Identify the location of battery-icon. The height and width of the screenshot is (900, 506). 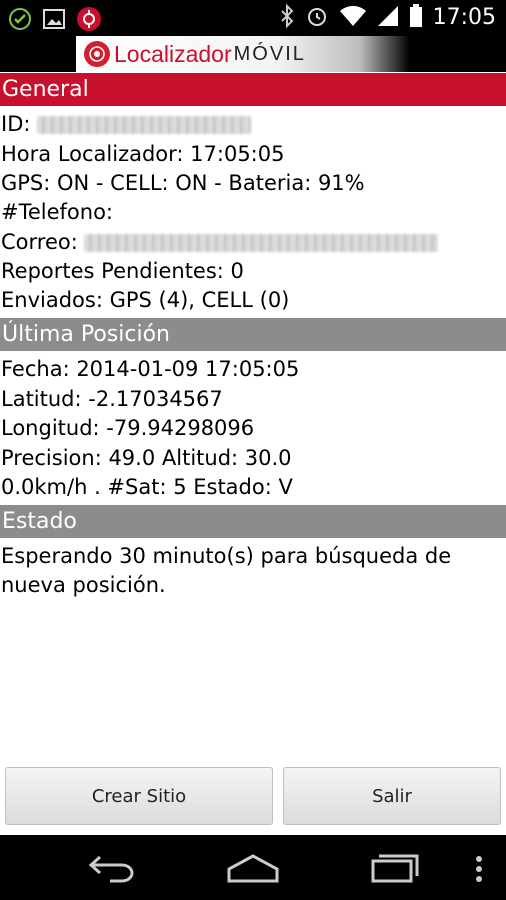
(416, 18).